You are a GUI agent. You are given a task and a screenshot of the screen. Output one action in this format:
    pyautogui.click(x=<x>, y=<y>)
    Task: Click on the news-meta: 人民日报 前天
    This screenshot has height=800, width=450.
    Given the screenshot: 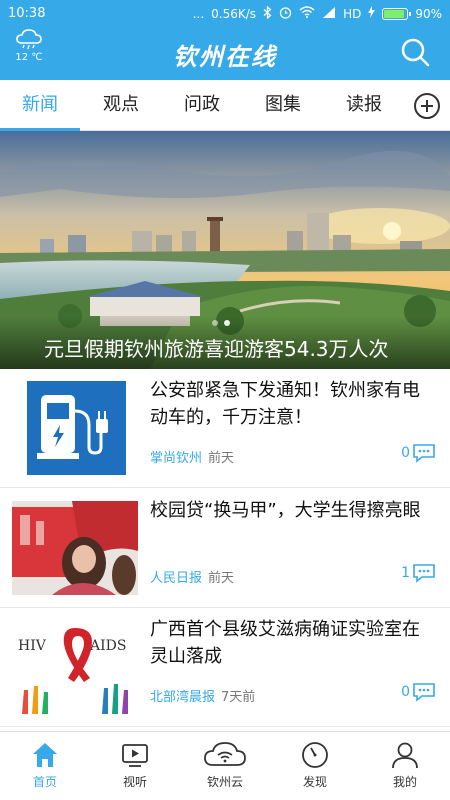 What is the action you would take?
    pyautogui.click(x=192, y=576)
    